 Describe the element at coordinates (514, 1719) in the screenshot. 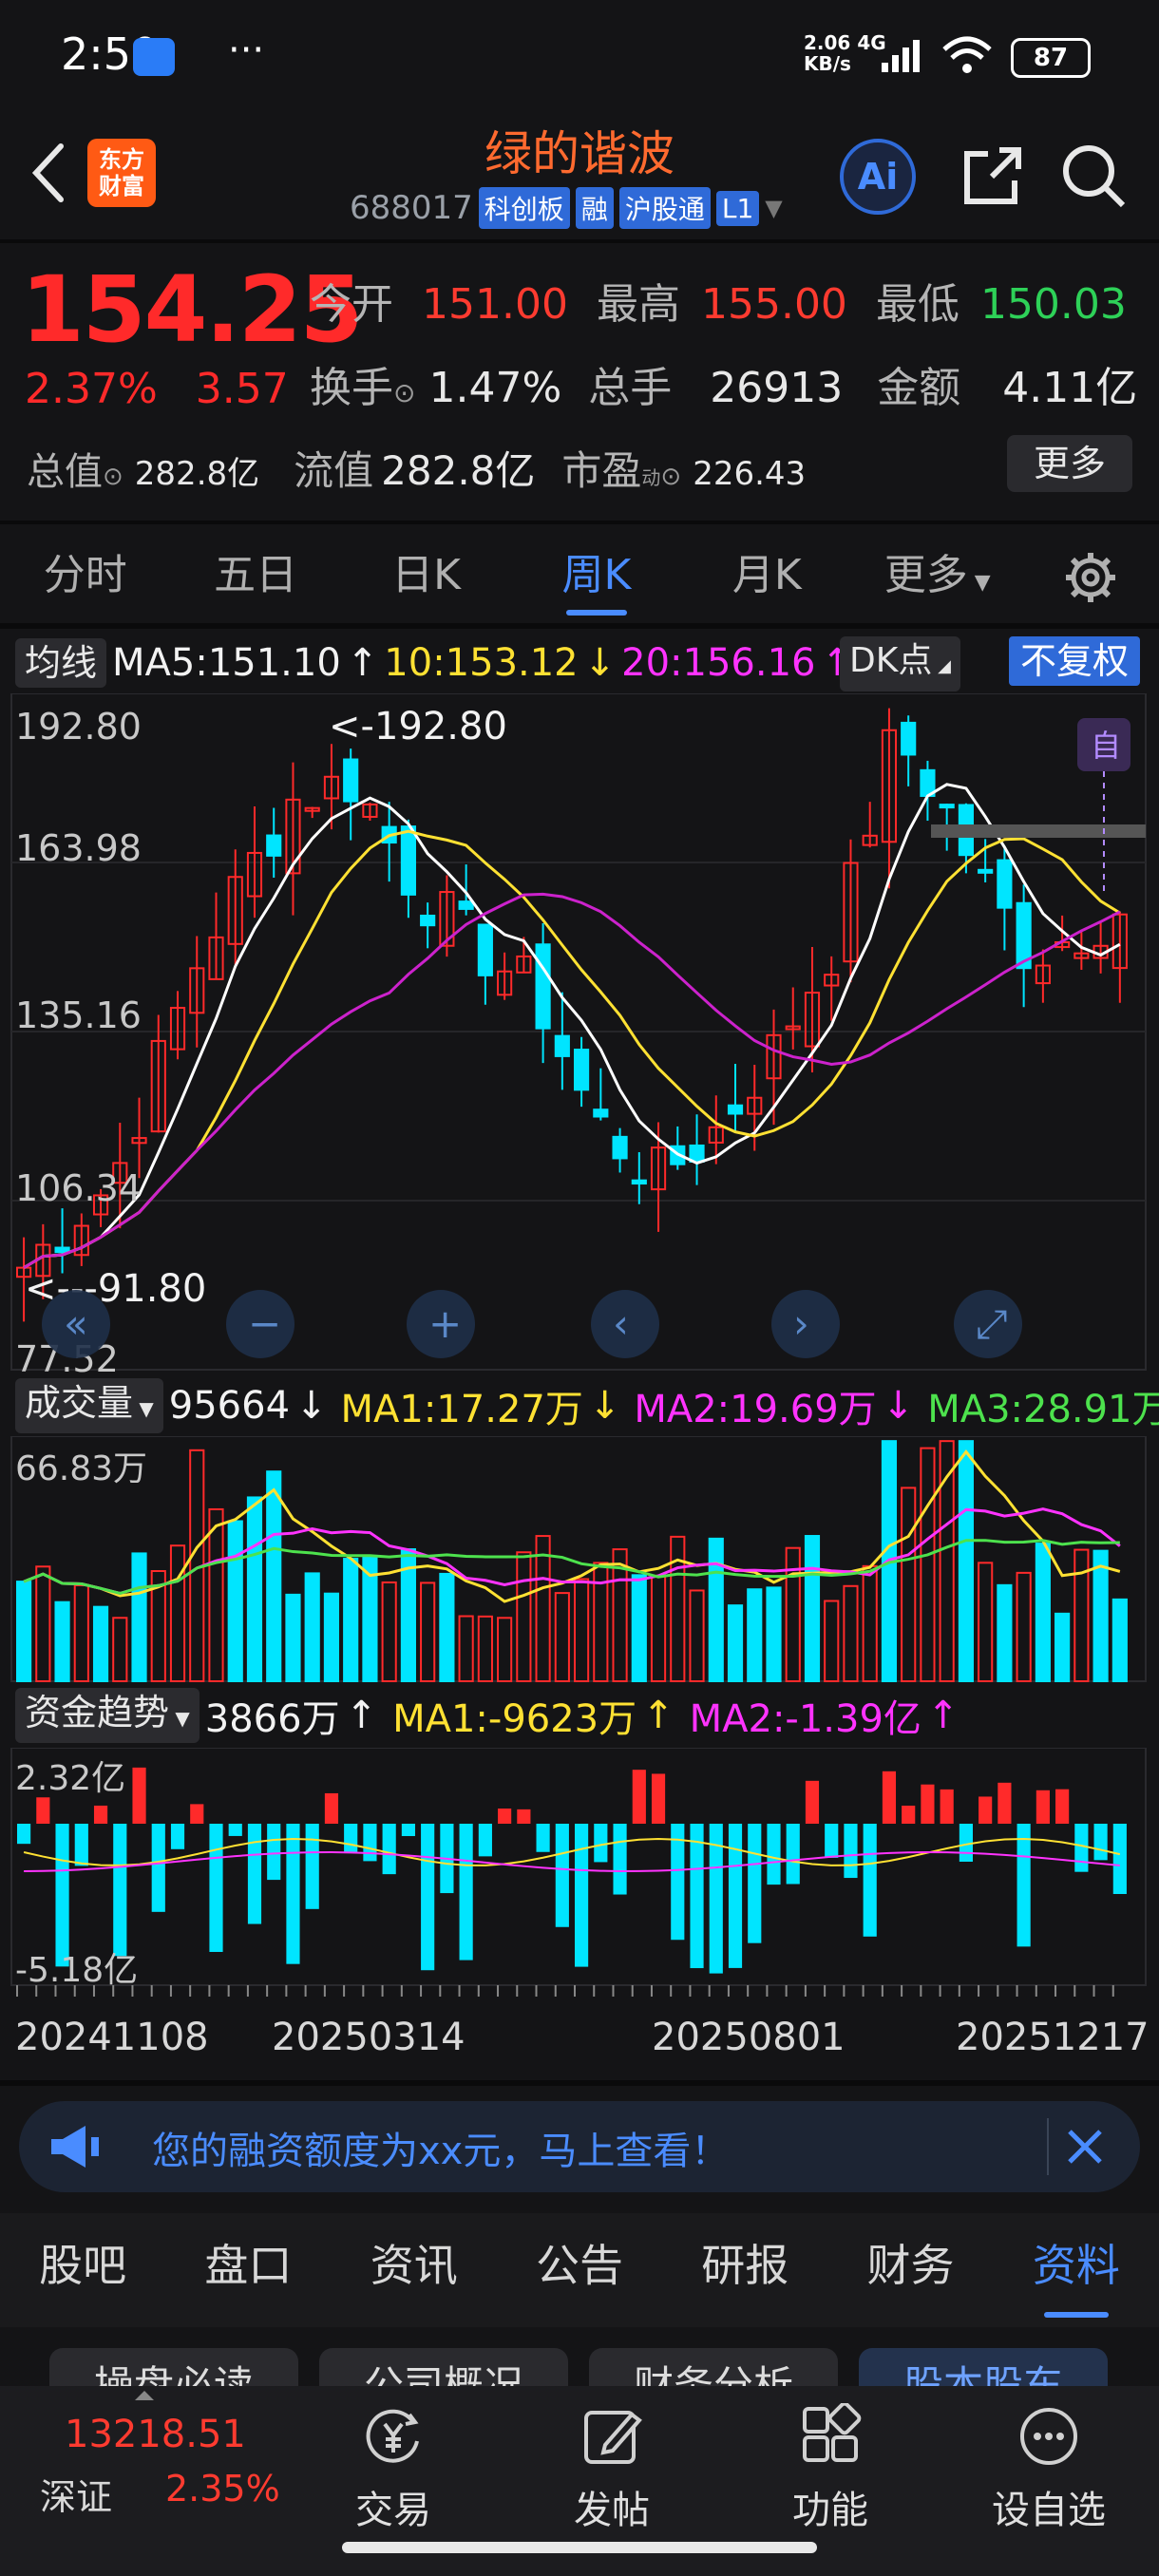

I see `fund-ma1: MA1:-9623万` at that location.